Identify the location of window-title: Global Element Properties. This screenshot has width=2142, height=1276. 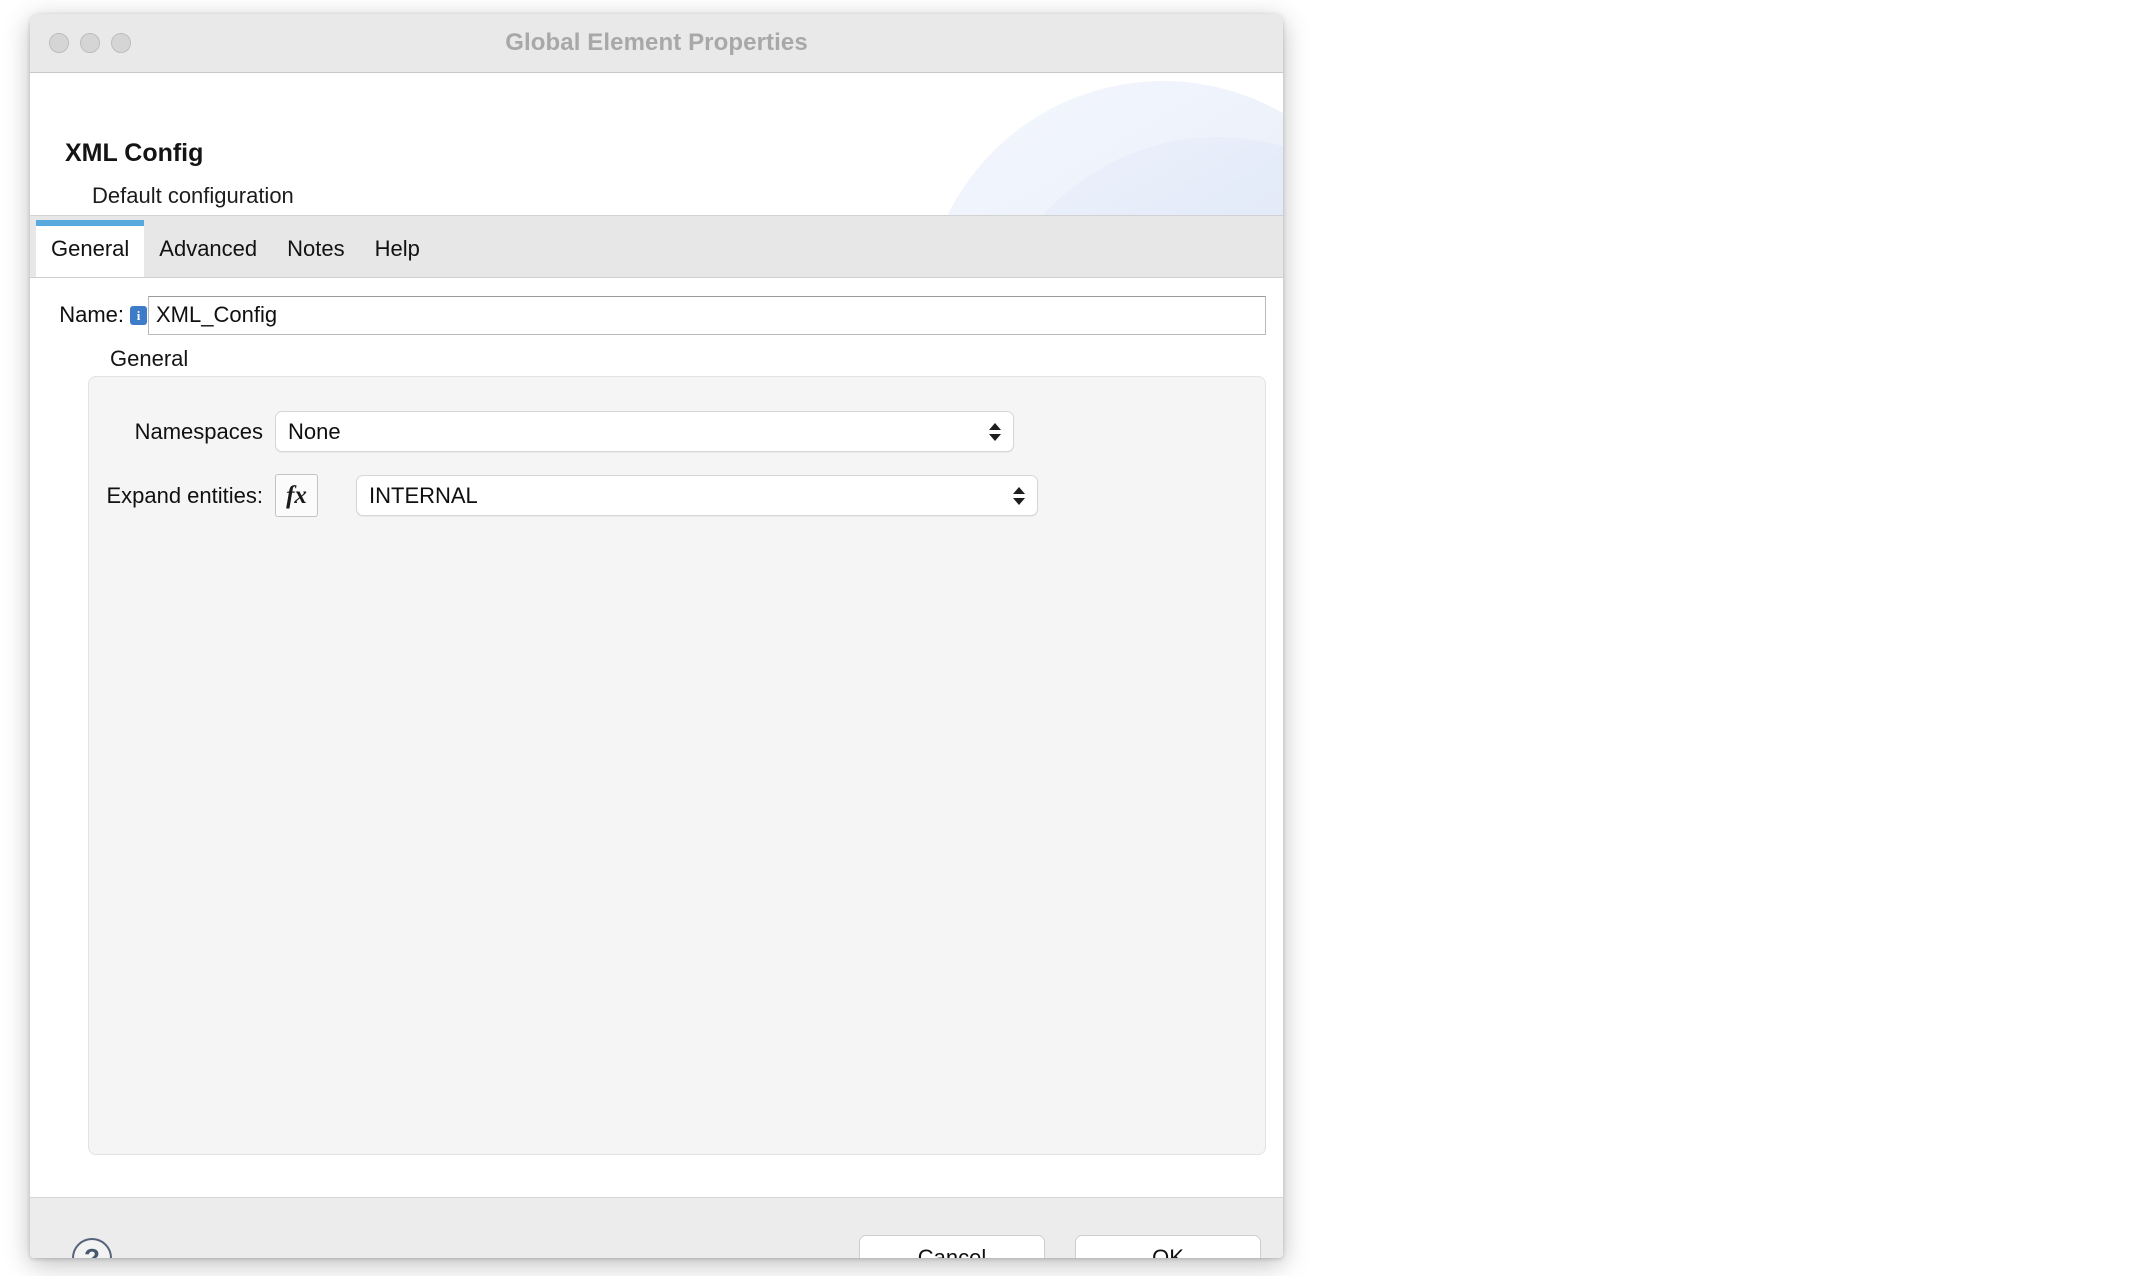
(656, 42).